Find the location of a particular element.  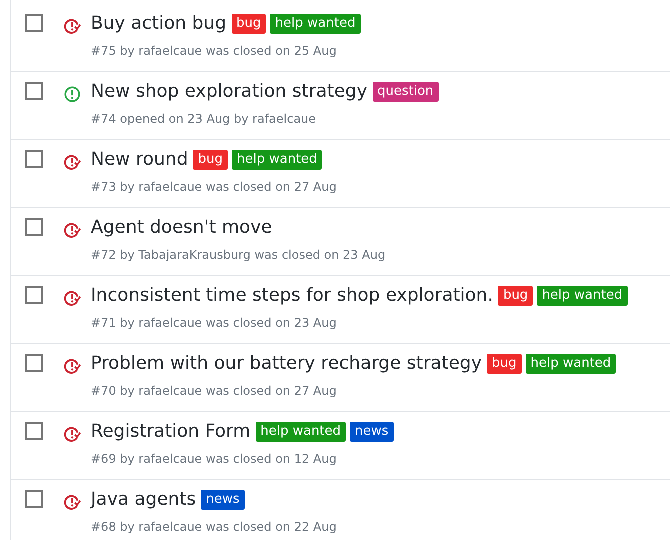

issue-title: Buy action bug is located at coordinates (159, 24).